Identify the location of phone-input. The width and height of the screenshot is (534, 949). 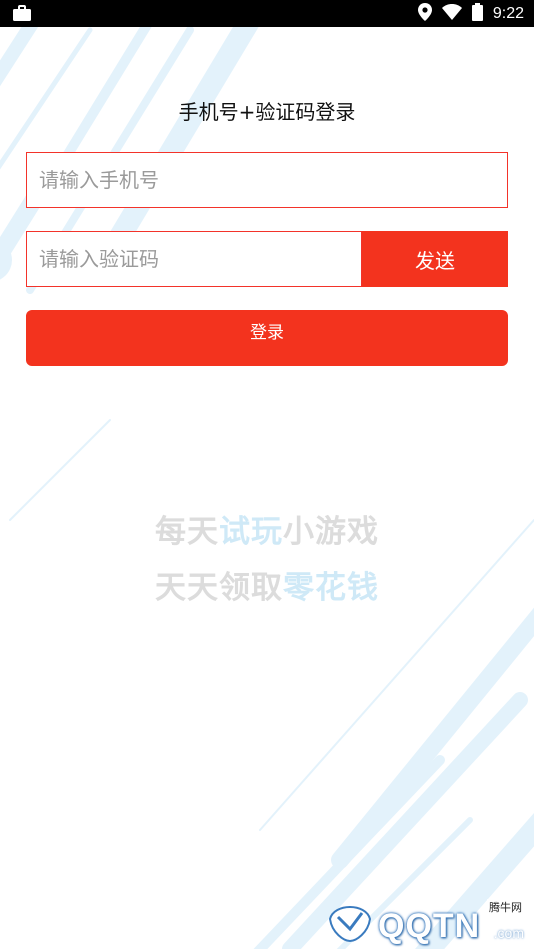
(267, 180).